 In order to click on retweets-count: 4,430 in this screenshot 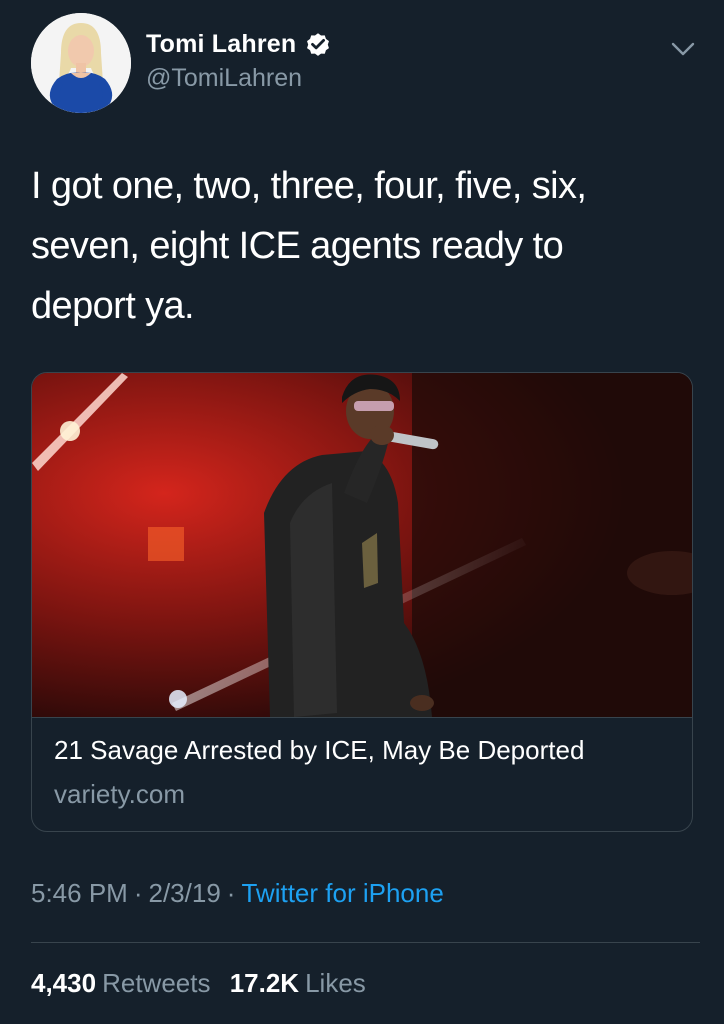, I will do `click(64, 983)`.